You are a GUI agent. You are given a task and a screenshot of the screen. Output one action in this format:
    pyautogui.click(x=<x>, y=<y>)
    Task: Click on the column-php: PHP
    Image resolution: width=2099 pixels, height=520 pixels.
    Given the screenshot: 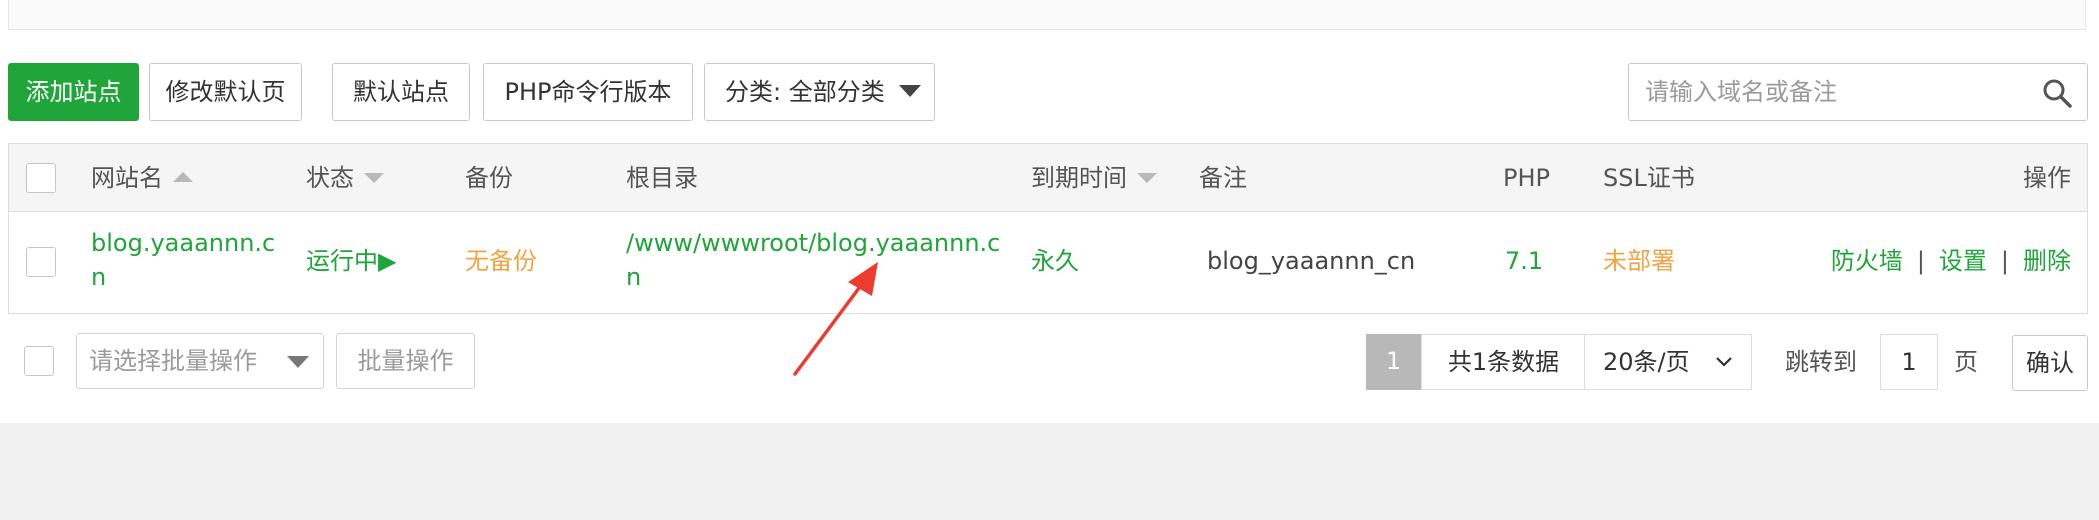 What is the action you would take?
    pyautogui.click(x=1526, y=178)
    